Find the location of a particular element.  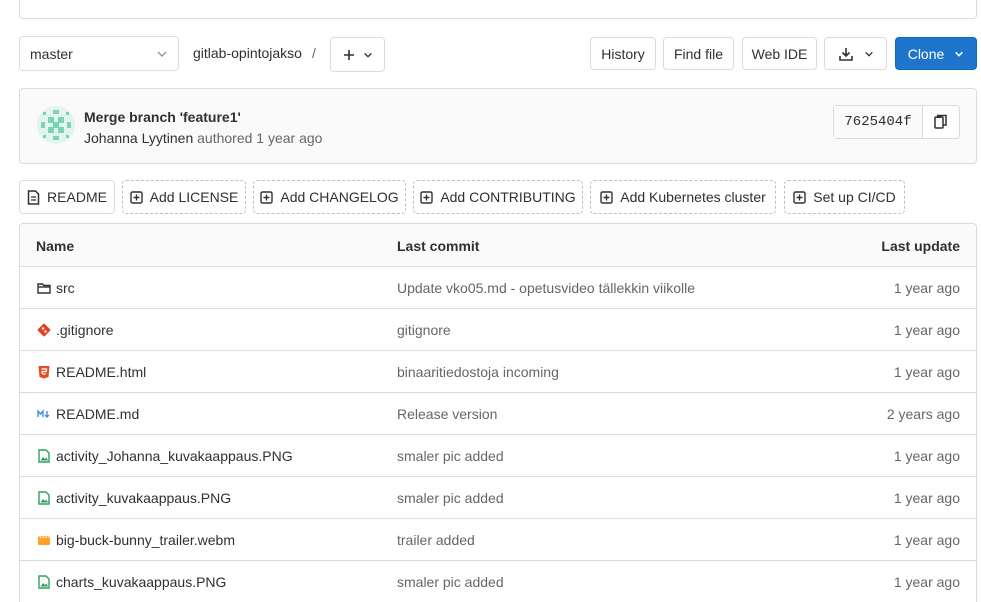

add-license-label: Add LICENSE is located at coordinates (194, 197).